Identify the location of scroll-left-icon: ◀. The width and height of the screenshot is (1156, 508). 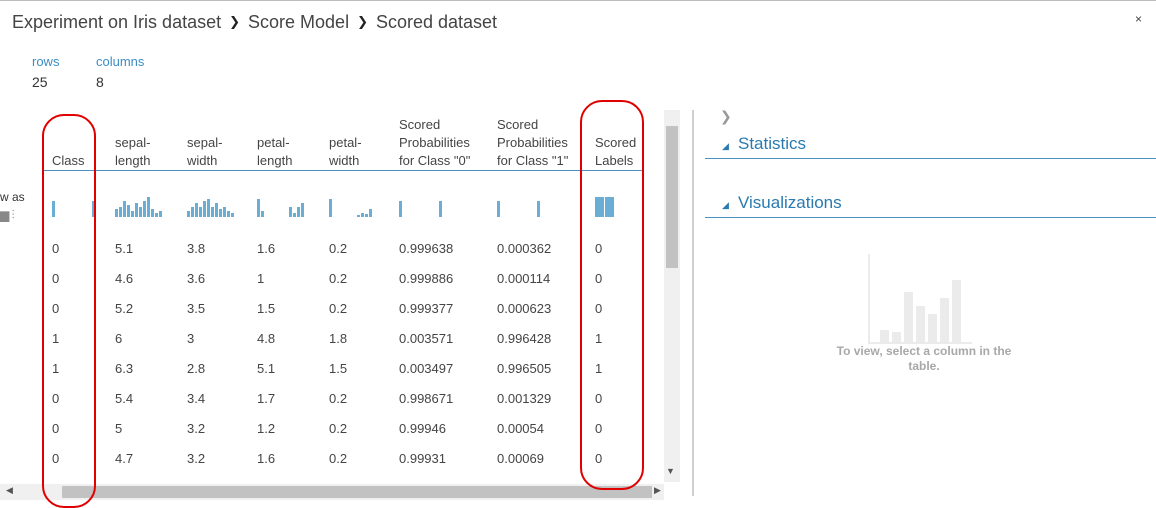
(9, 490).